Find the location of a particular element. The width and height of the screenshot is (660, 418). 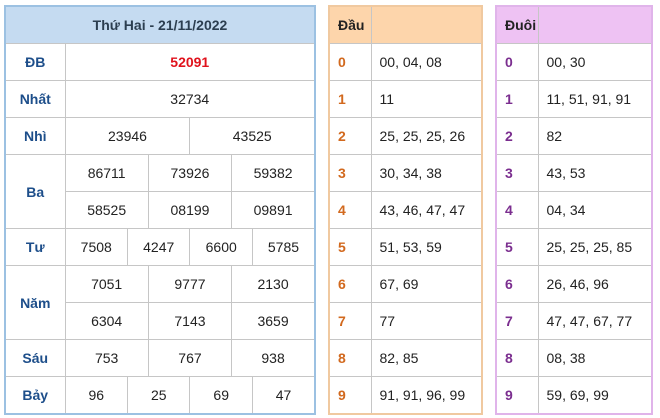

duoi-values: 04, 34 is located at coordinates (595, 210).